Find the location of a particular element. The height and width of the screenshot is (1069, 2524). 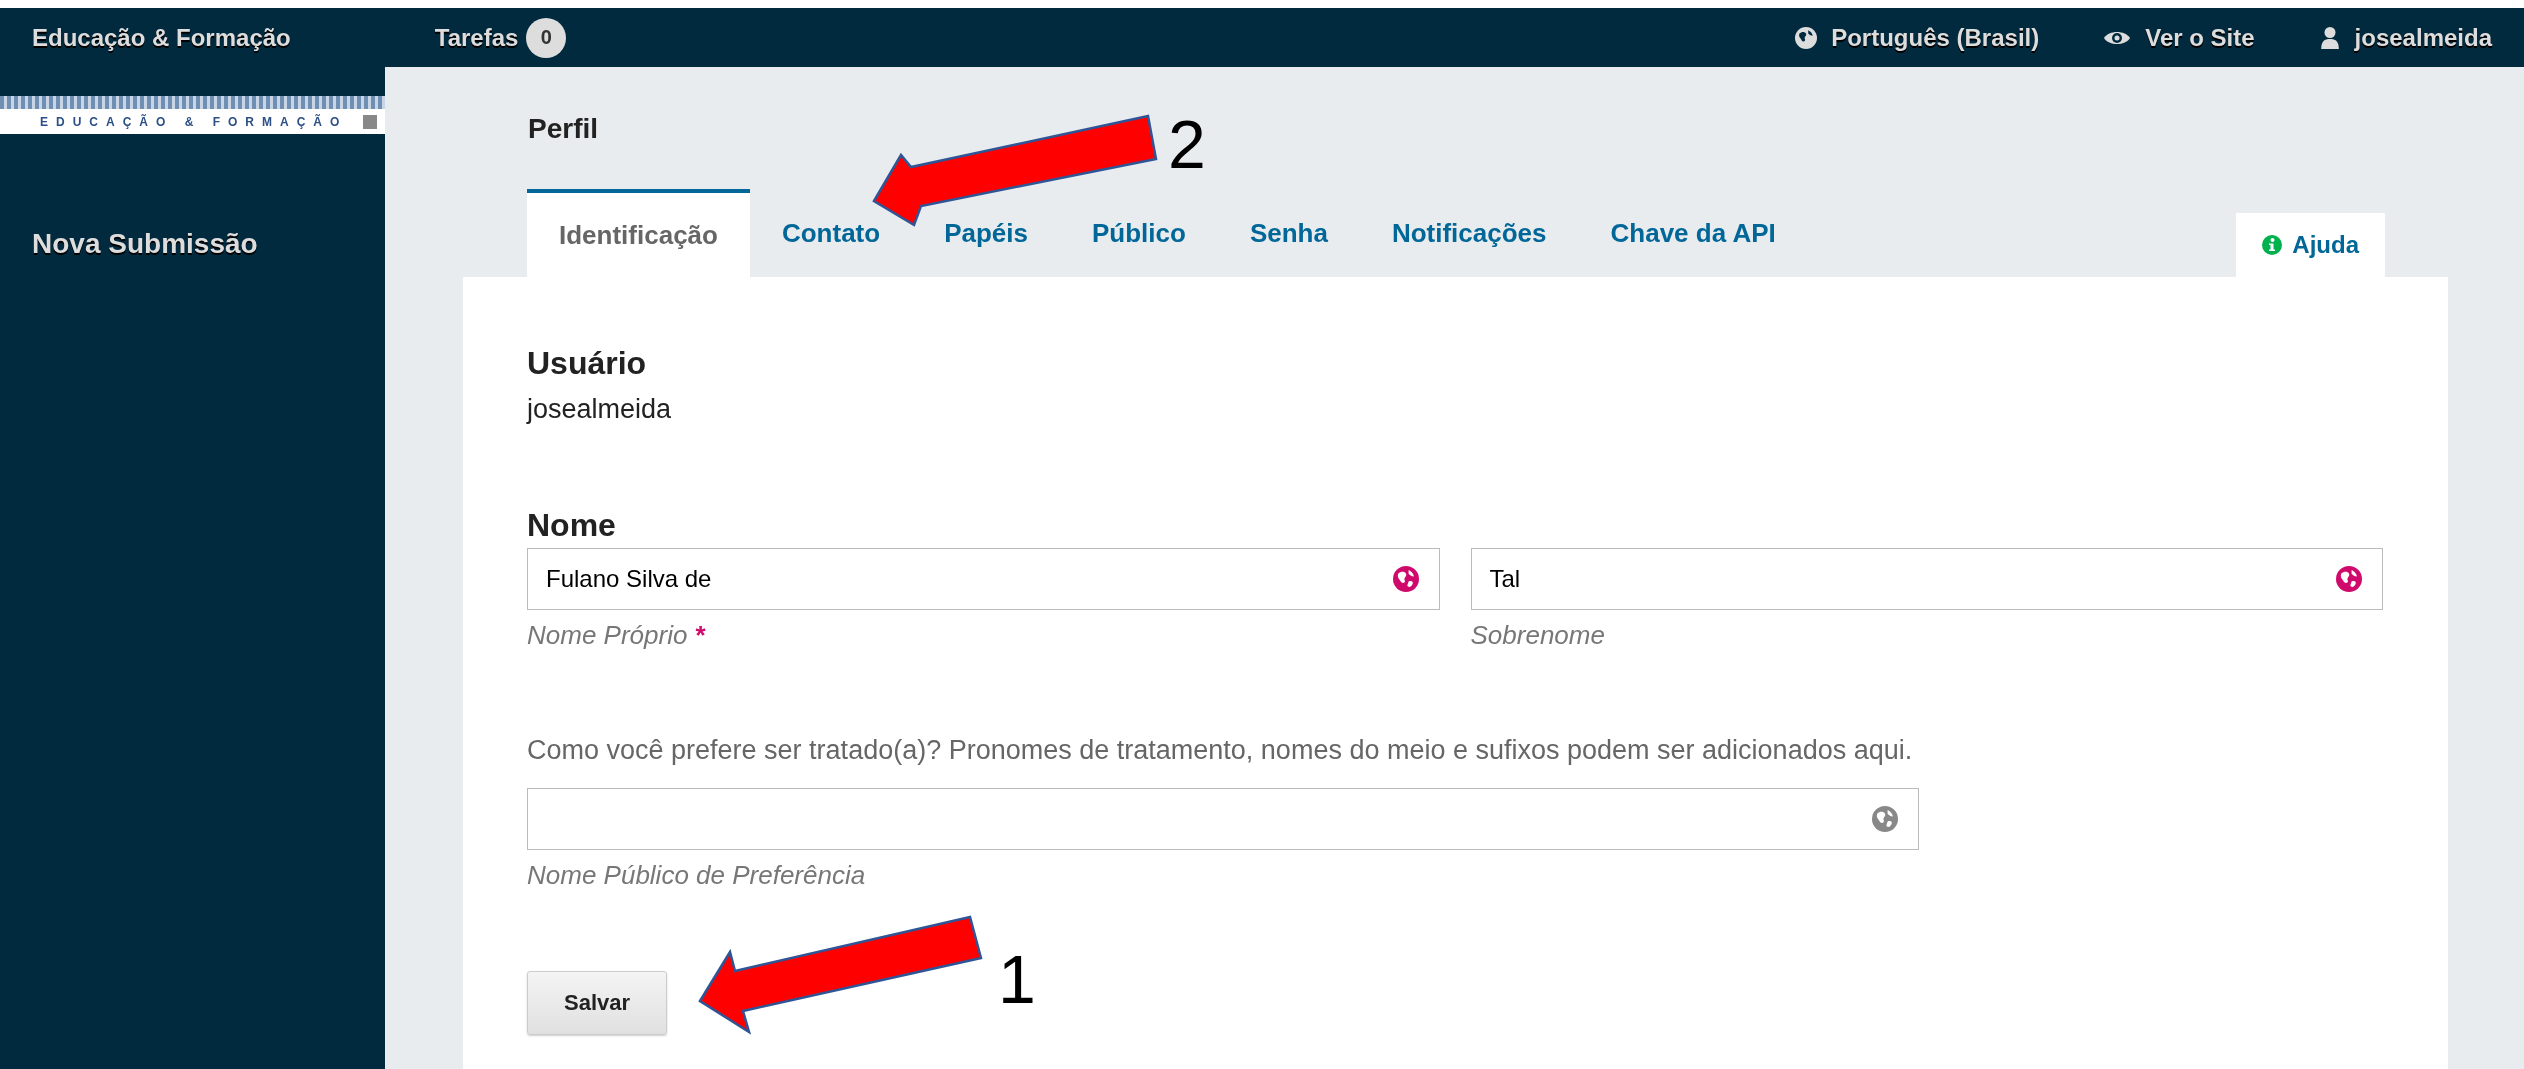

tab: Público is located at coordinates (1138, 233).